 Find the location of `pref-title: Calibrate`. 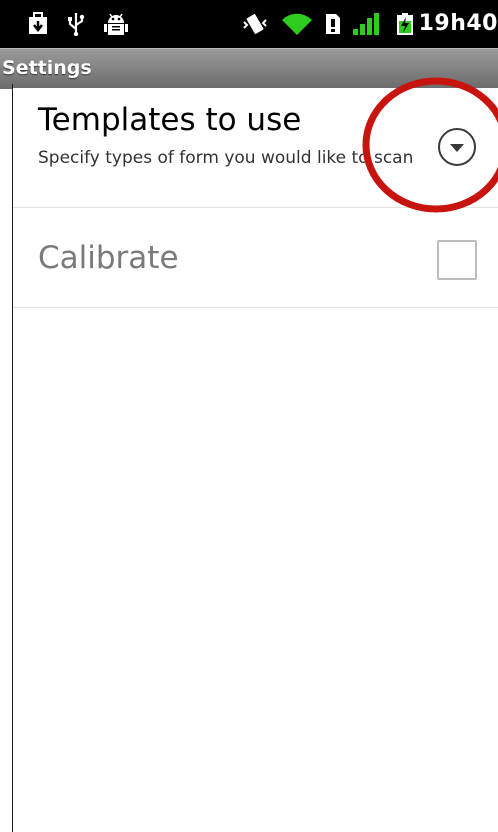

pref-title: Calibrate is located at coordinates (108, 258).